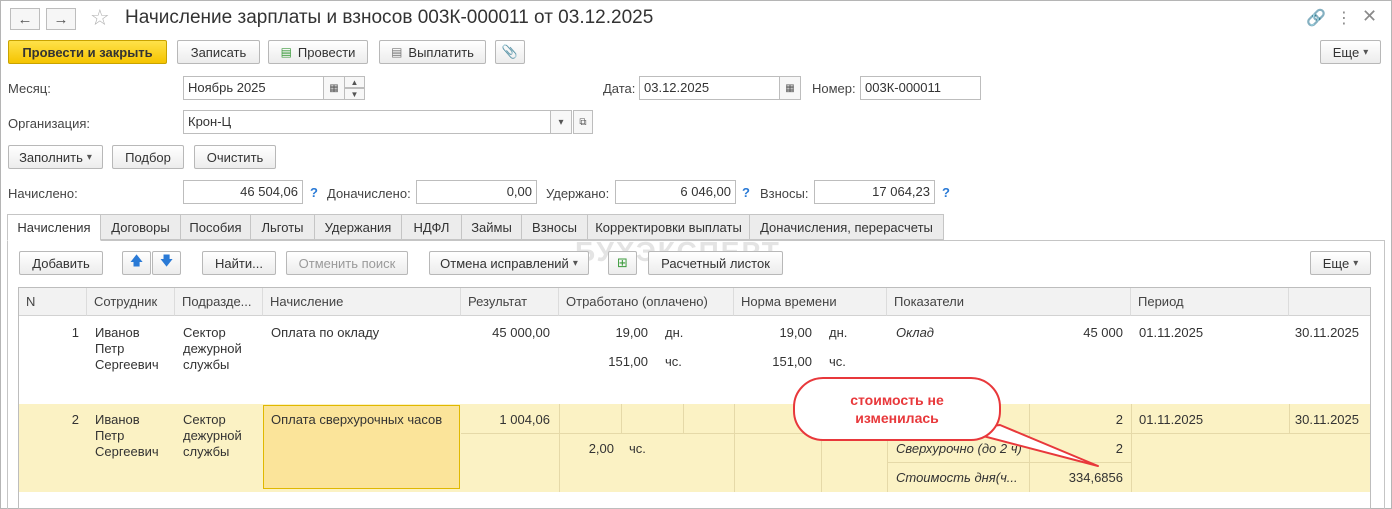 The width and height of the screenshot is (1392, 509). Describe the element at coordinates (897, 400) in the screenshot. I see `callout-line-1: стоимость не` at that location.